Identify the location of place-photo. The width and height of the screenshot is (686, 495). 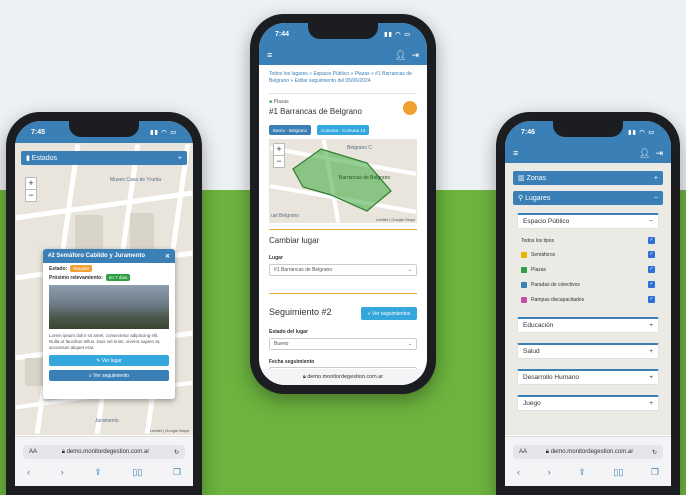
(109, 307).